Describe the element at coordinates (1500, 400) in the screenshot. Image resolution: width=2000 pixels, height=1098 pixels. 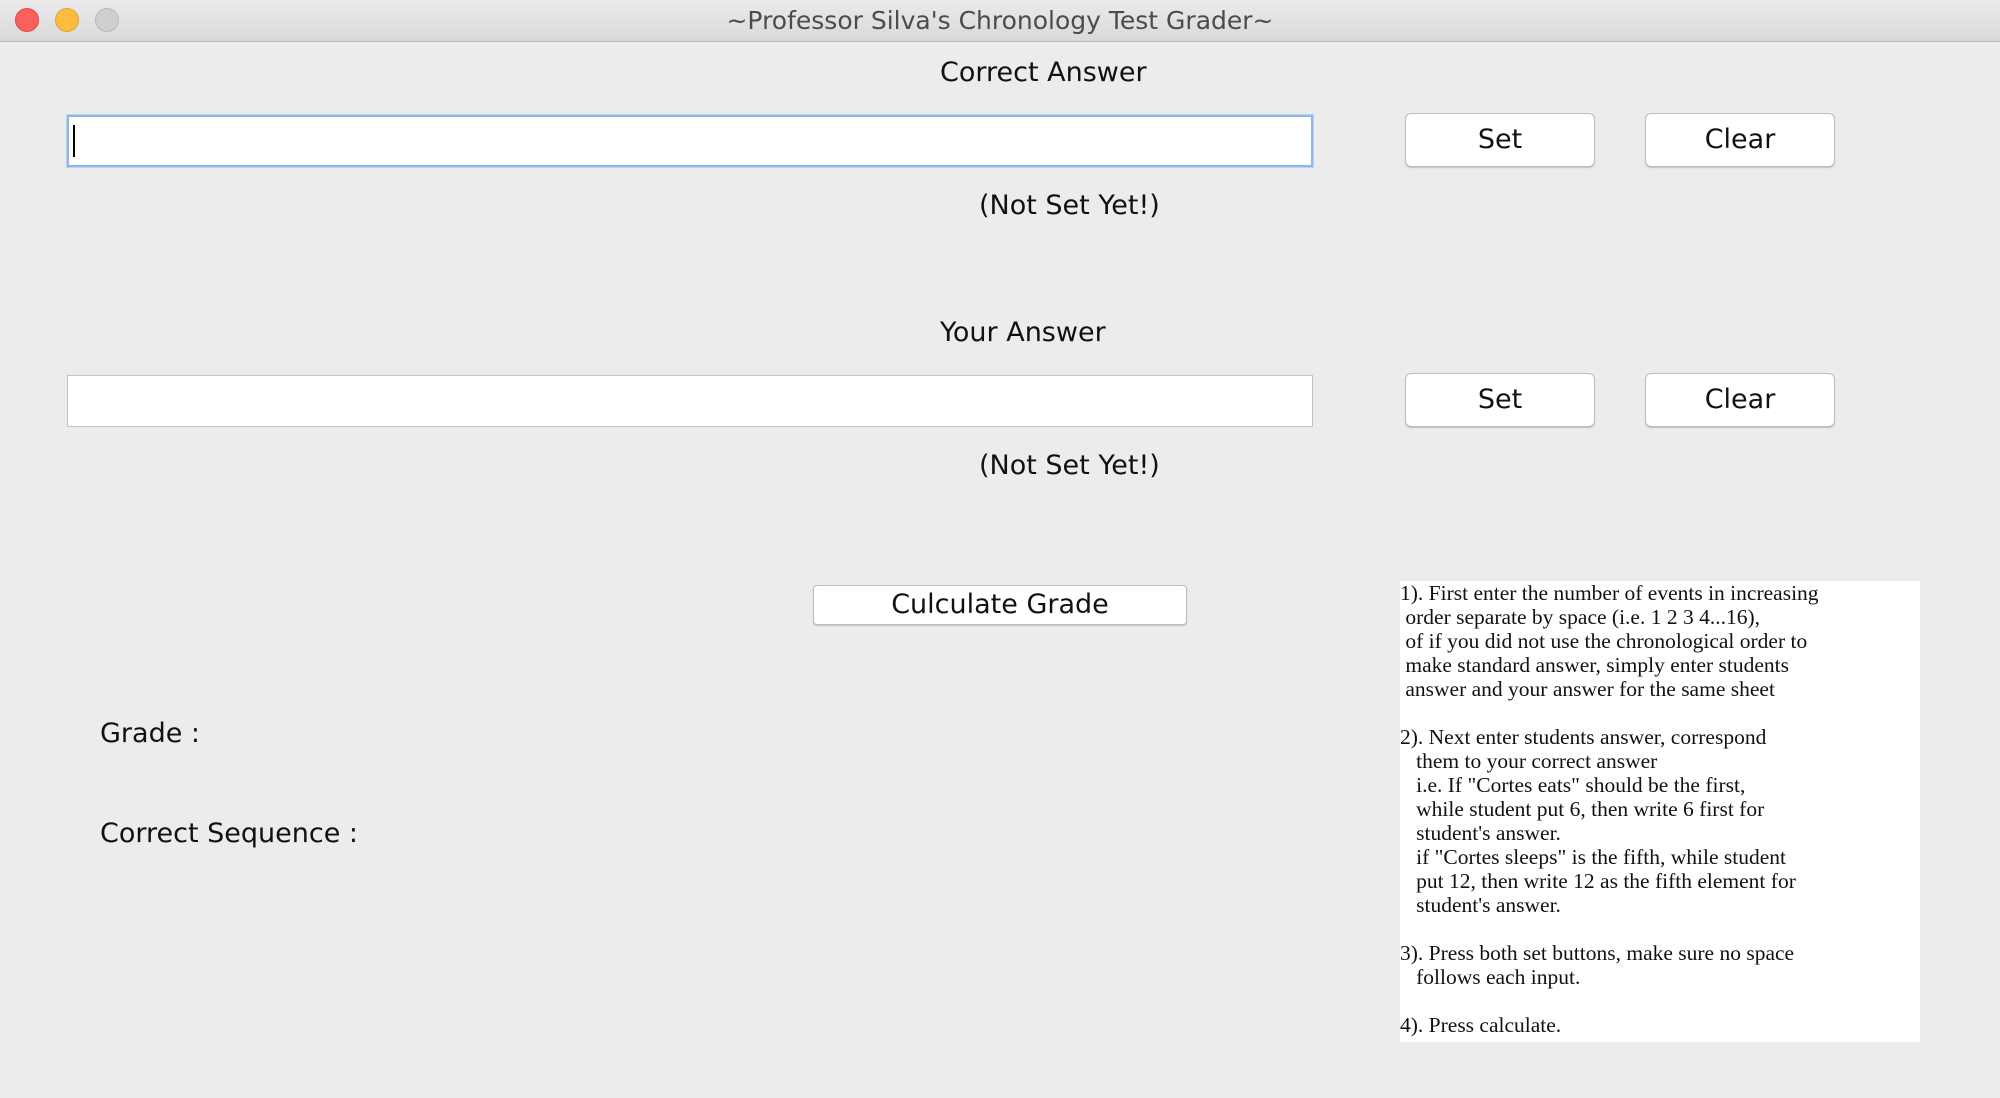
I see `your-answer-set-button: Set` at that location.